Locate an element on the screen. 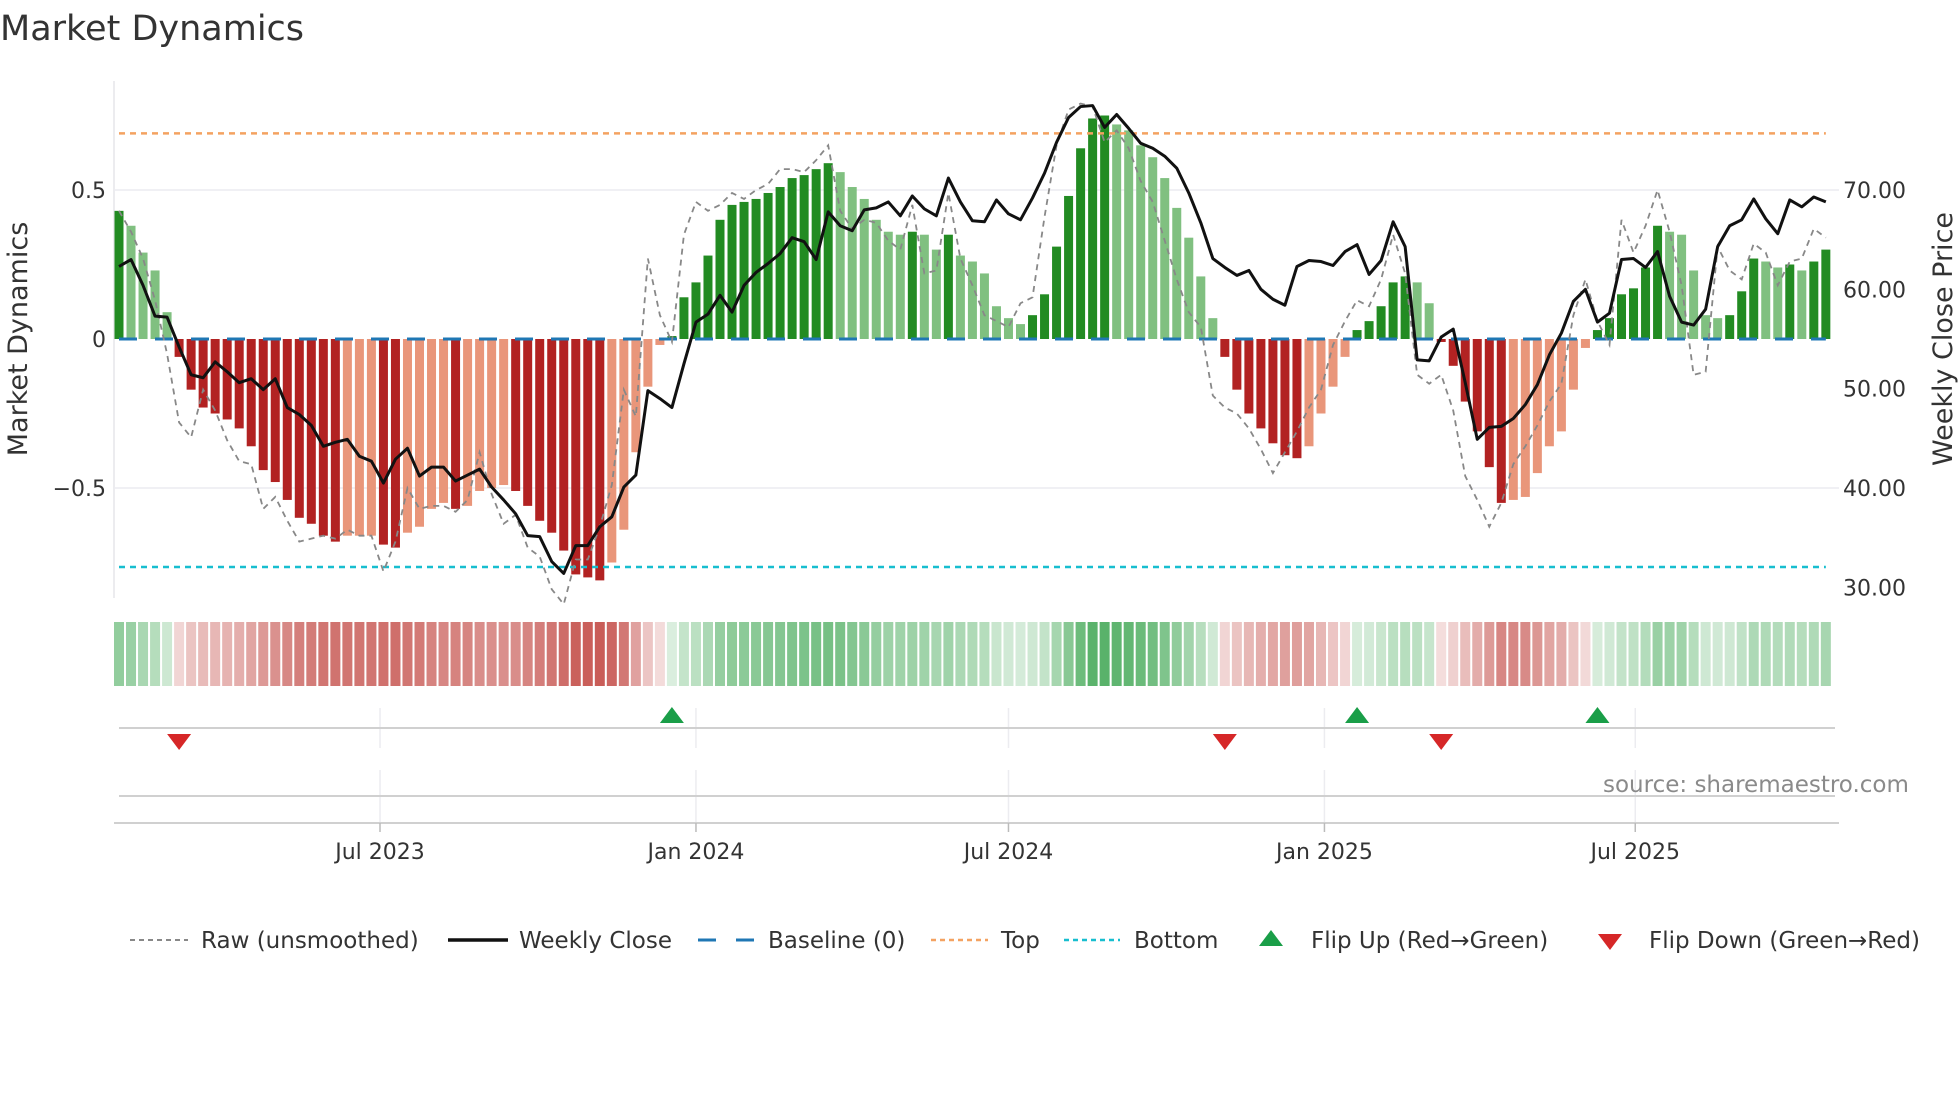 The width and height of the screenshot is (1960, 1102). x-tick-label: Jul 2025 is located at coordinates (1634, 852).